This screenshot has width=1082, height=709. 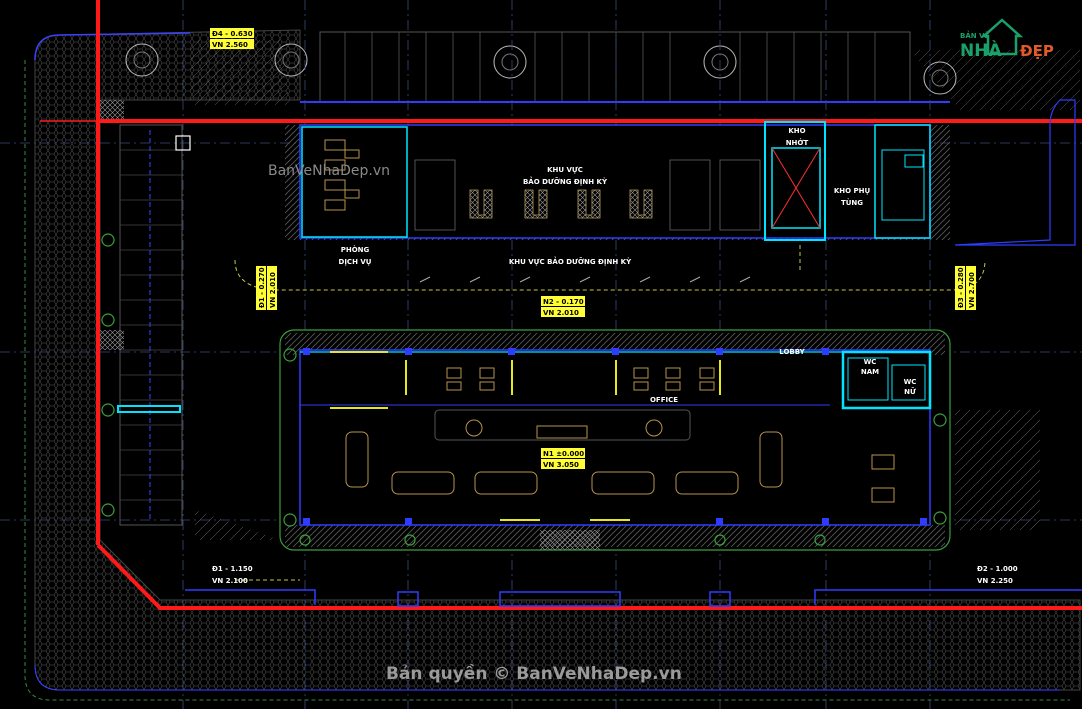 I want to click on label-wc-men-1: WC, so click(x=870, y=362).